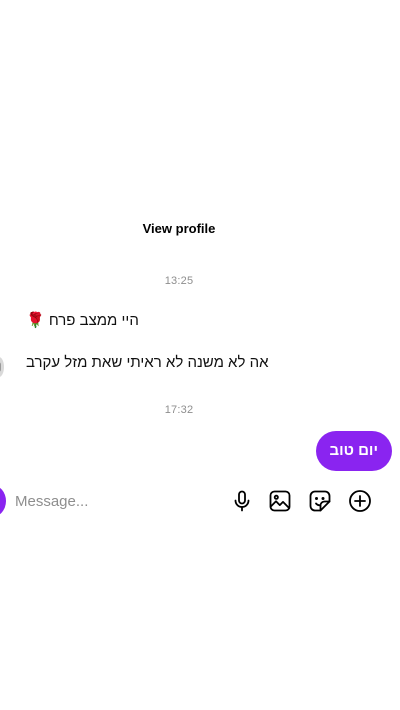  I want to click on camera-button, so click(3, 501).